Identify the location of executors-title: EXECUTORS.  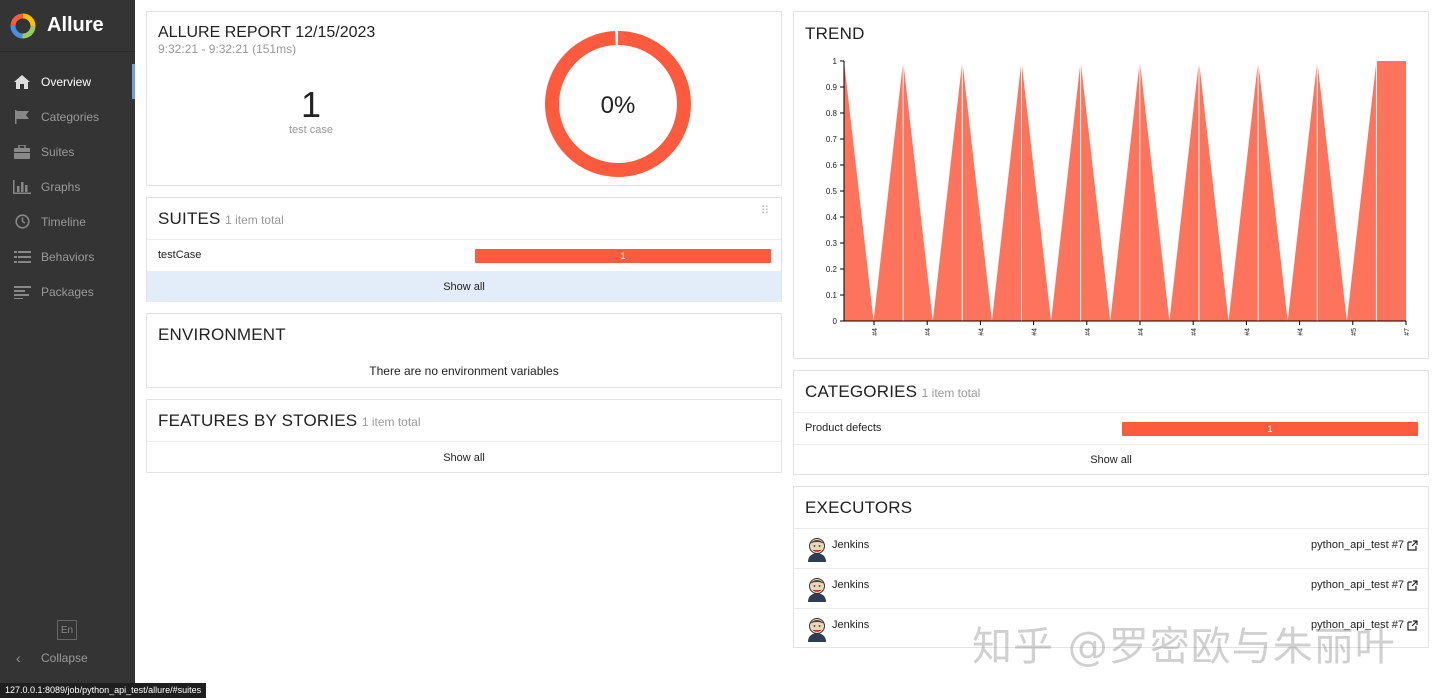
(859, 507).